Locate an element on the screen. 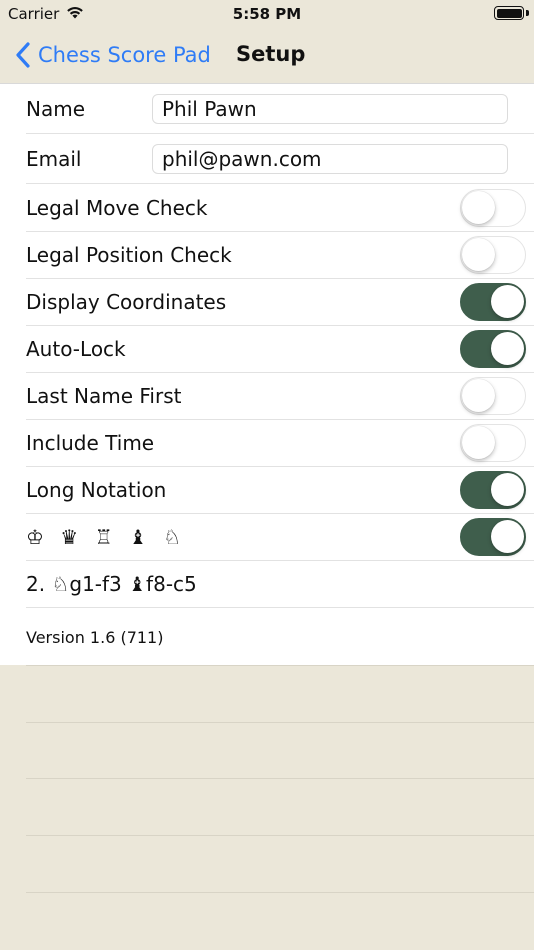  page-title: Setup is located at coordinates (271, 54).